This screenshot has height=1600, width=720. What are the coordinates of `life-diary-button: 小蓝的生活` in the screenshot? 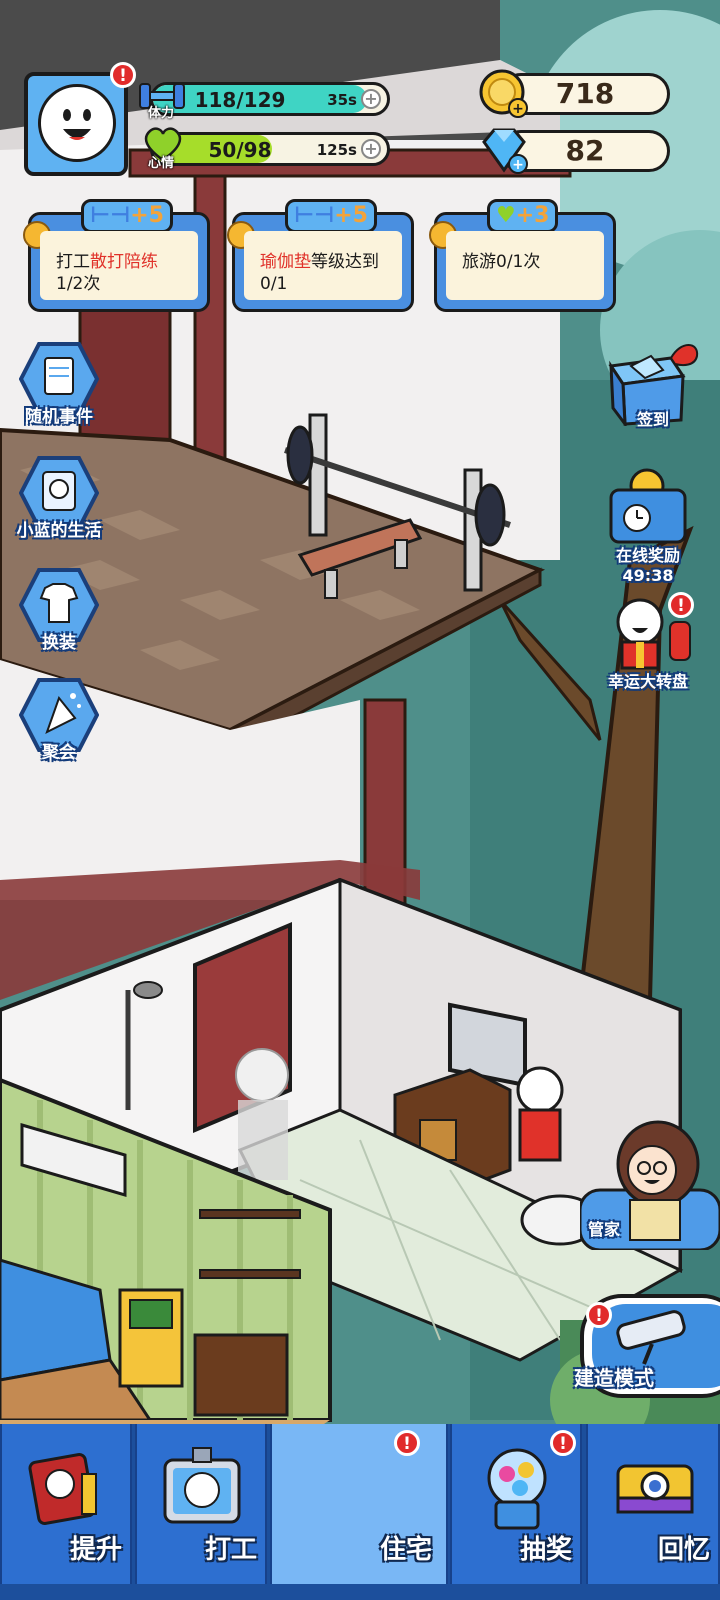 It's located at (59, 498).